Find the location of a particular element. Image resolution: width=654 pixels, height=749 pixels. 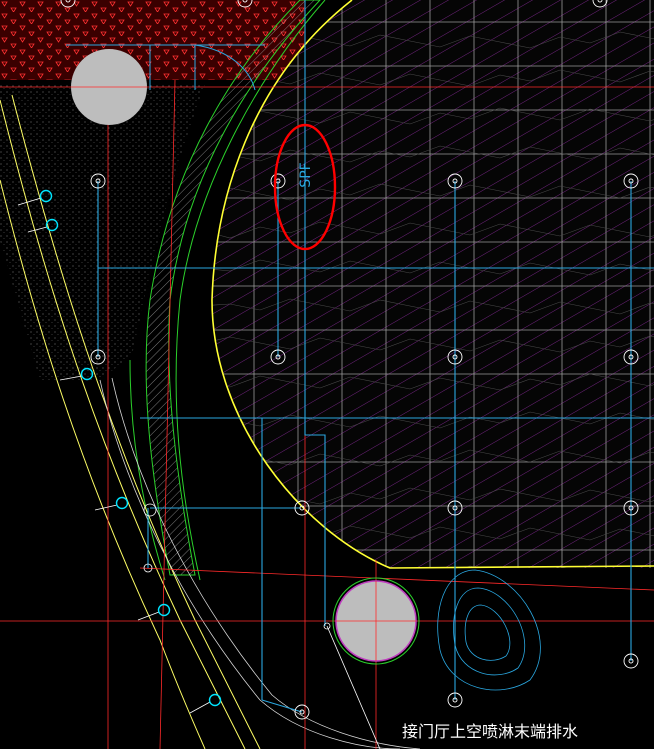

pipe-tag-label: SPF is located at coordinates (306, 174).